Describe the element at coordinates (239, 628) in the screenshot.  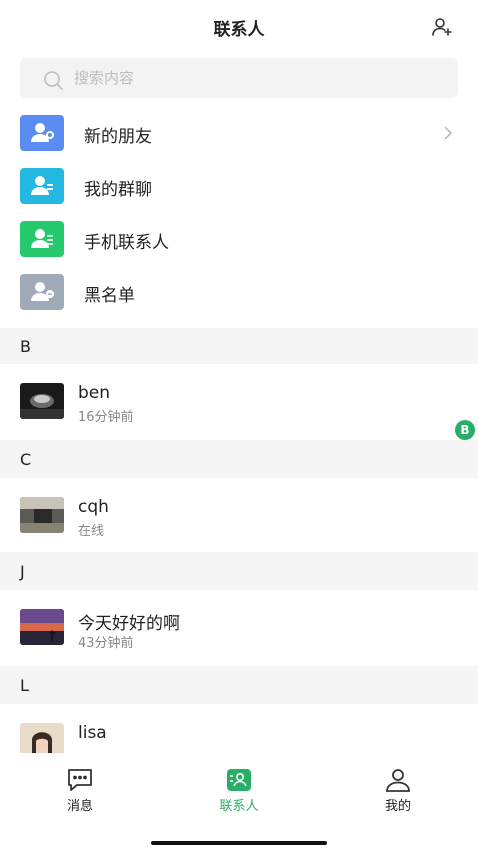
I see `contact-row-jintian: 今天好好的啊 43分钟前` at that location.